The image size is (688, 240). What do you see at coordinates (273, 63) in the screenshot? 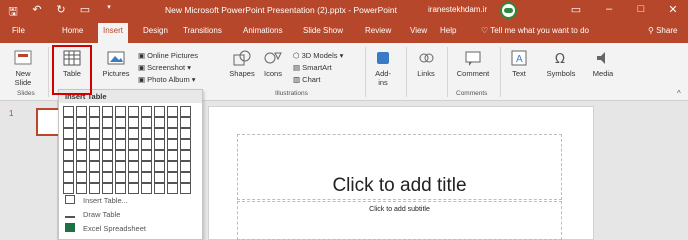
I see `icons-button: Icons` at bounding box center [273, 63].